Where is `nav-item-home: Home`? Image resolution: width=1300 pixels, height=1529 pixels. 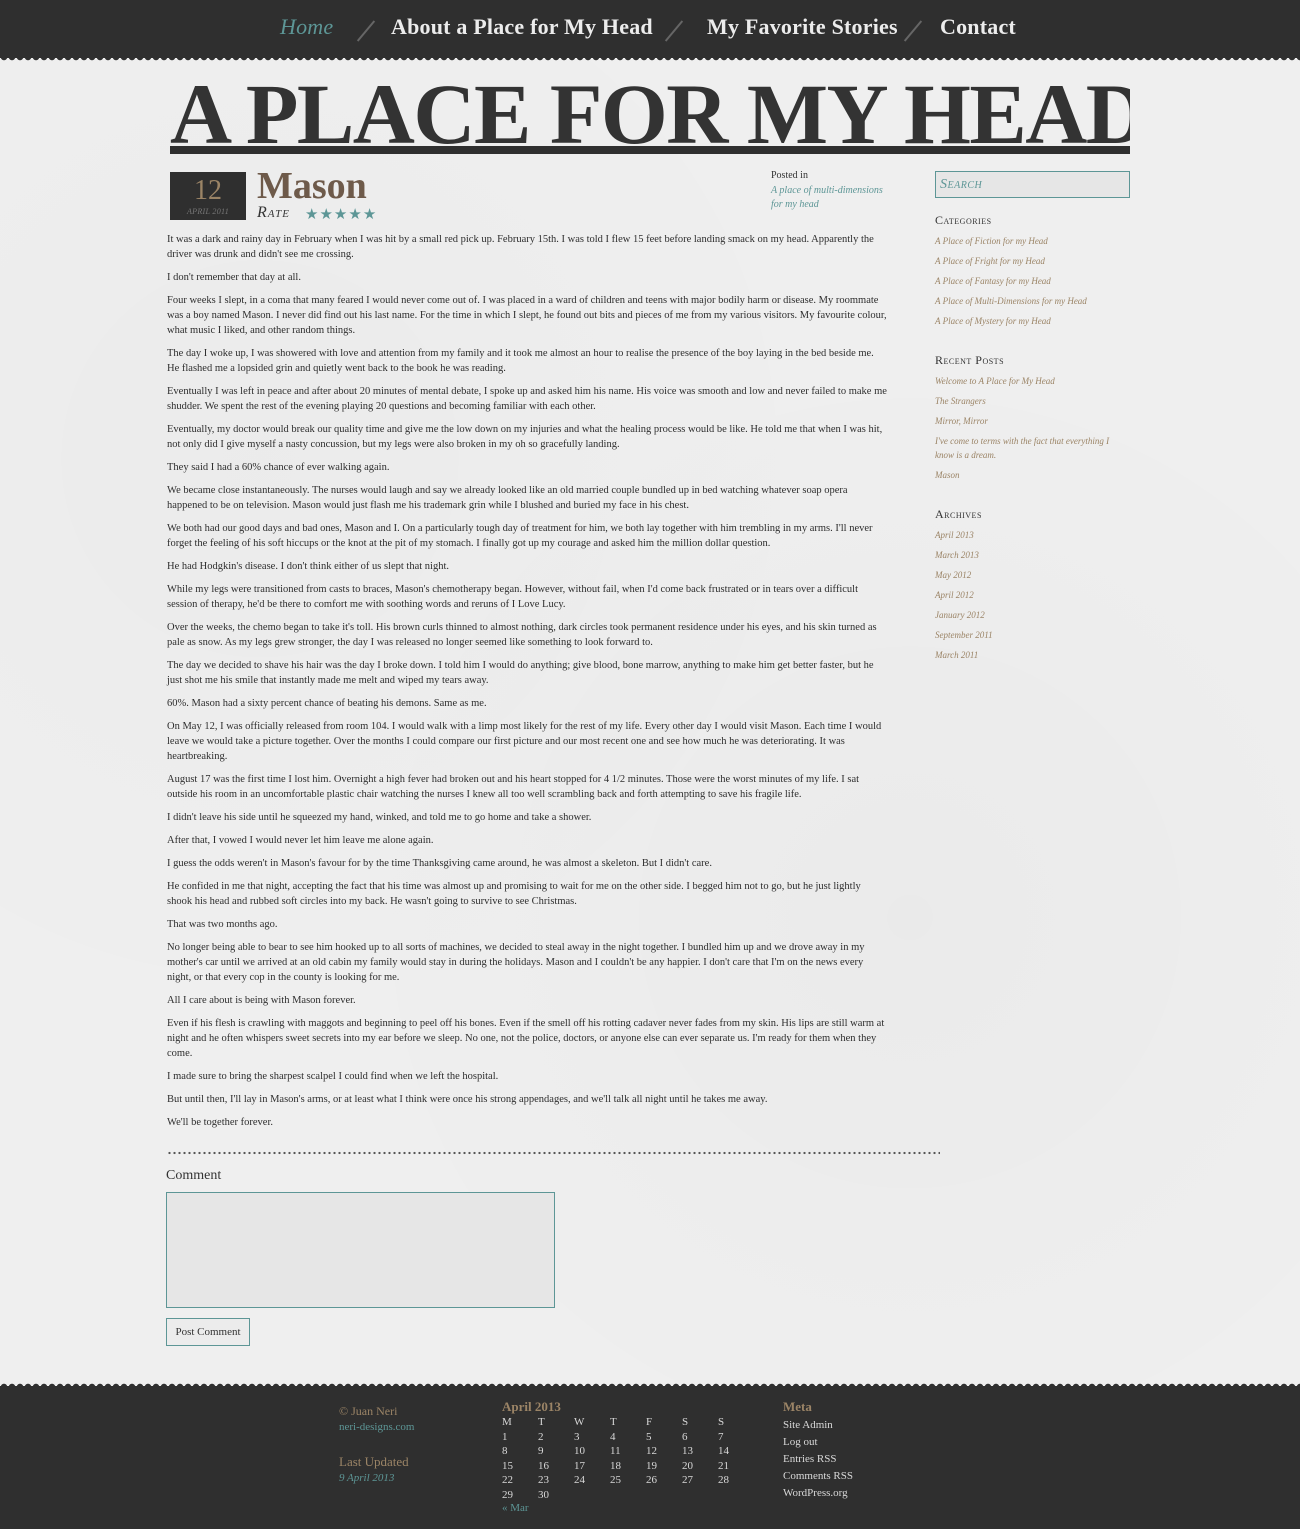
nav-item-home: Home is located at coordinates (306, 27).